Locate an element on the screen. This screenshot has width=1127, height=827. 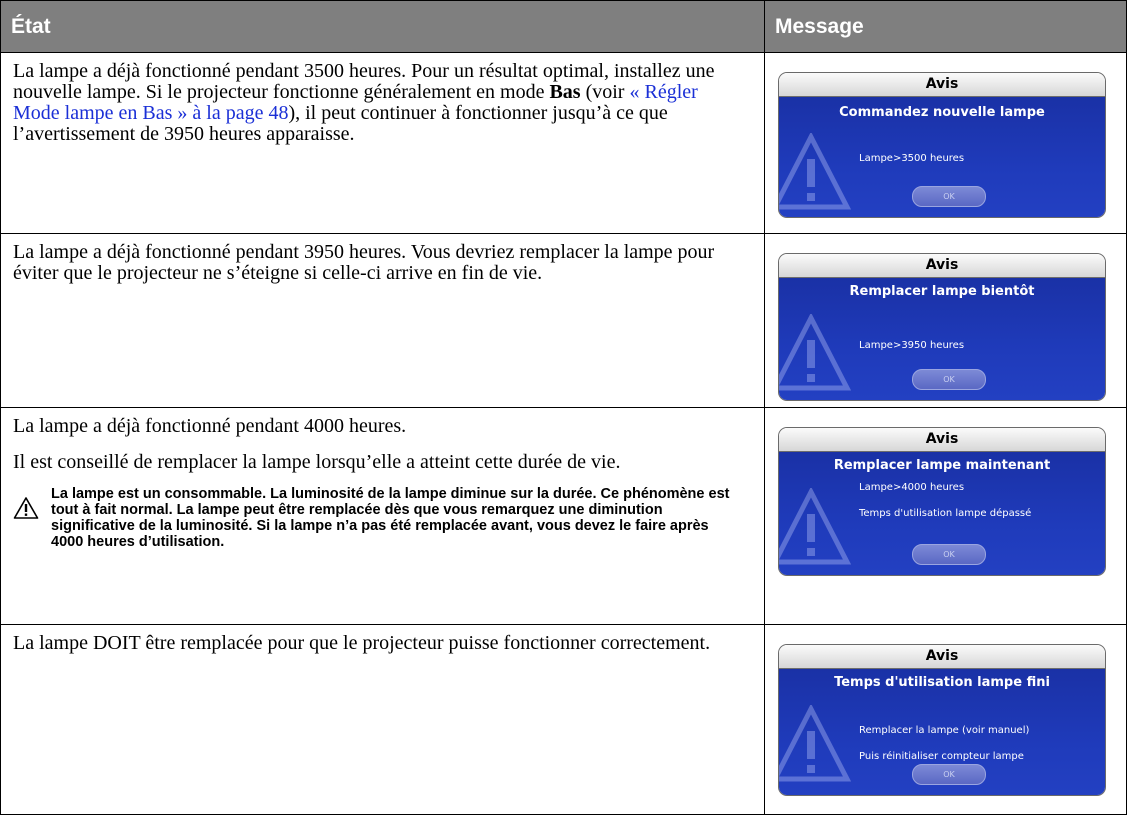
dialog-line: Remplacer la lampe (voir manuel) is located at coordinates (944, 730).